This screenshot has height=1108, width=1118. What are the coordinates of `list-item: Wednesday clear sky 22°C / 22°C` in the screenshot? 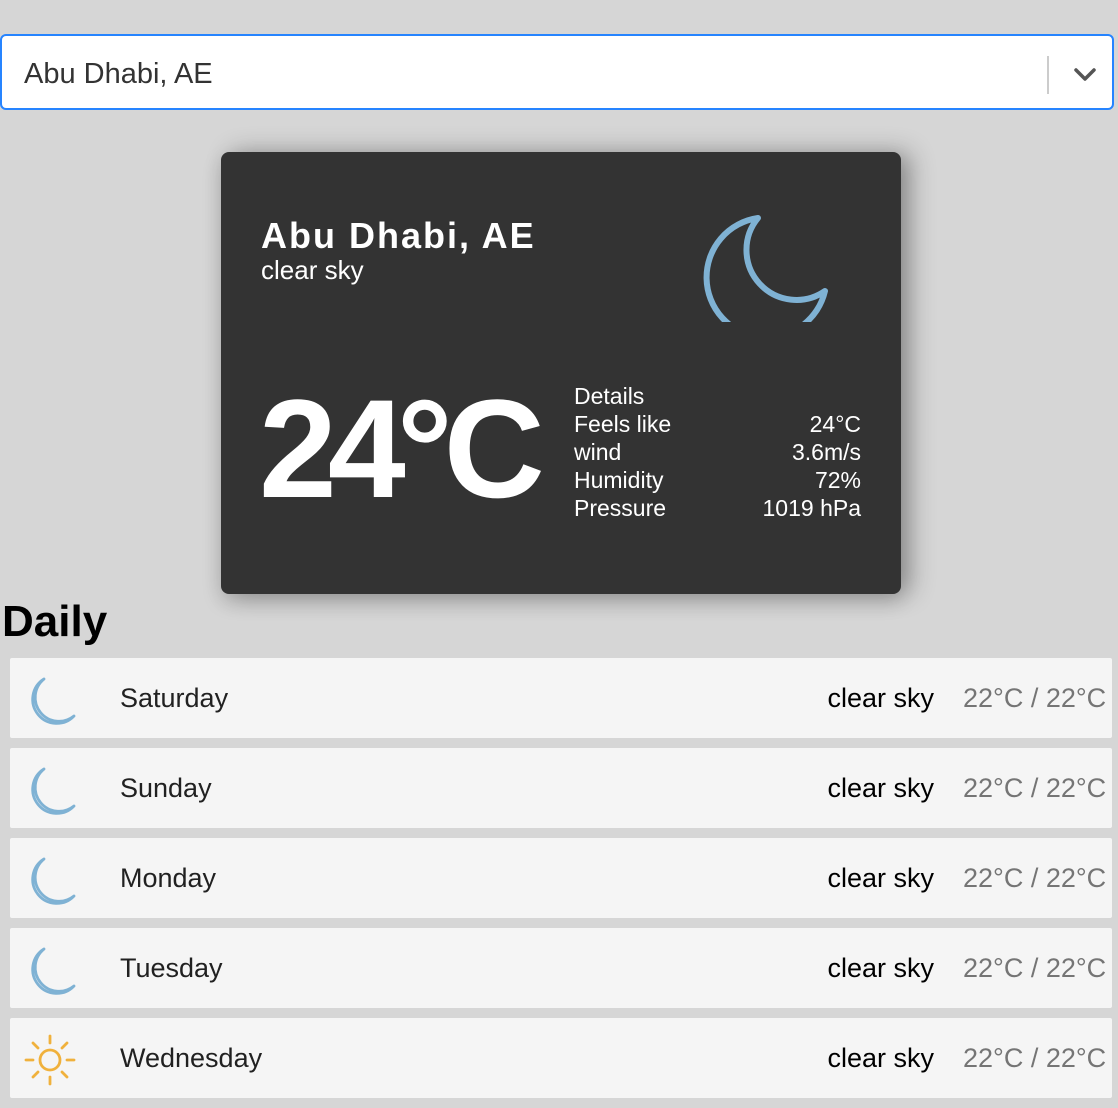 It's located at (561, 1058).